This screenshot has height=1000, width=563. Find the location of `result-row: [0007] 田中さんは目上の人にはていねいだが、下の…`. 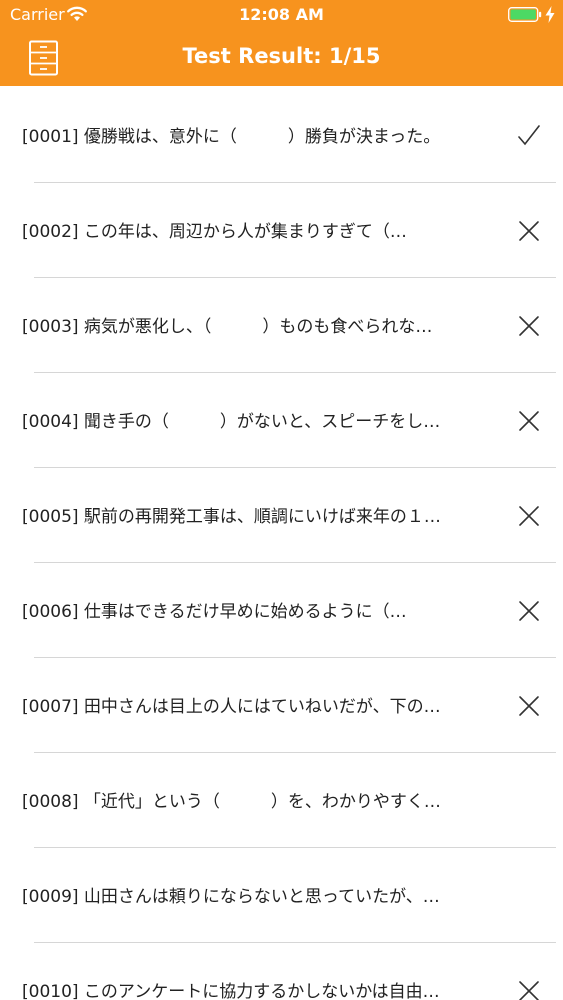

result-row: [0007] 田中さんは目上の人にはていねいだが、下の… is located at coordinates (281, 705).